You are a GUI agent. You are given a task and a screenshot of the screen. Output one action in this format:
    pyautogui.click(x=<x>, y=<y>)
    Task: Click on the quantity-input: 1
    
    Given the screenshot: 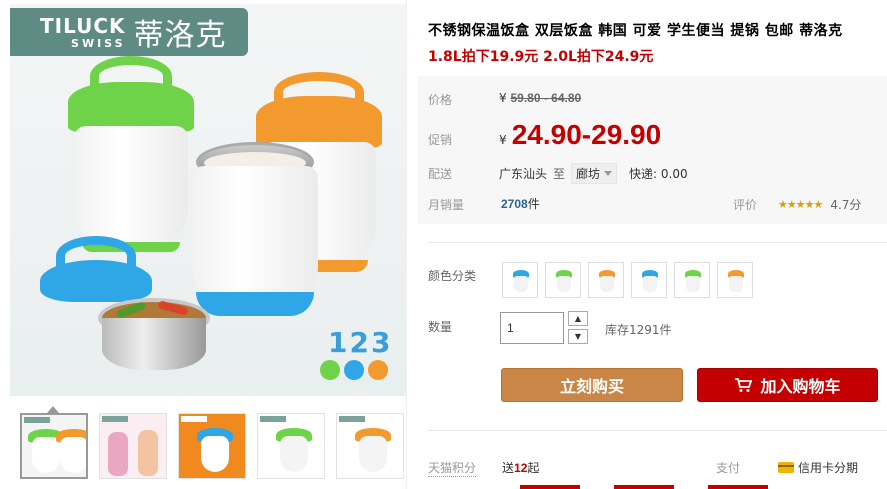 What is the action you would take?
    pyautogui.click(x=532, y=328)
    